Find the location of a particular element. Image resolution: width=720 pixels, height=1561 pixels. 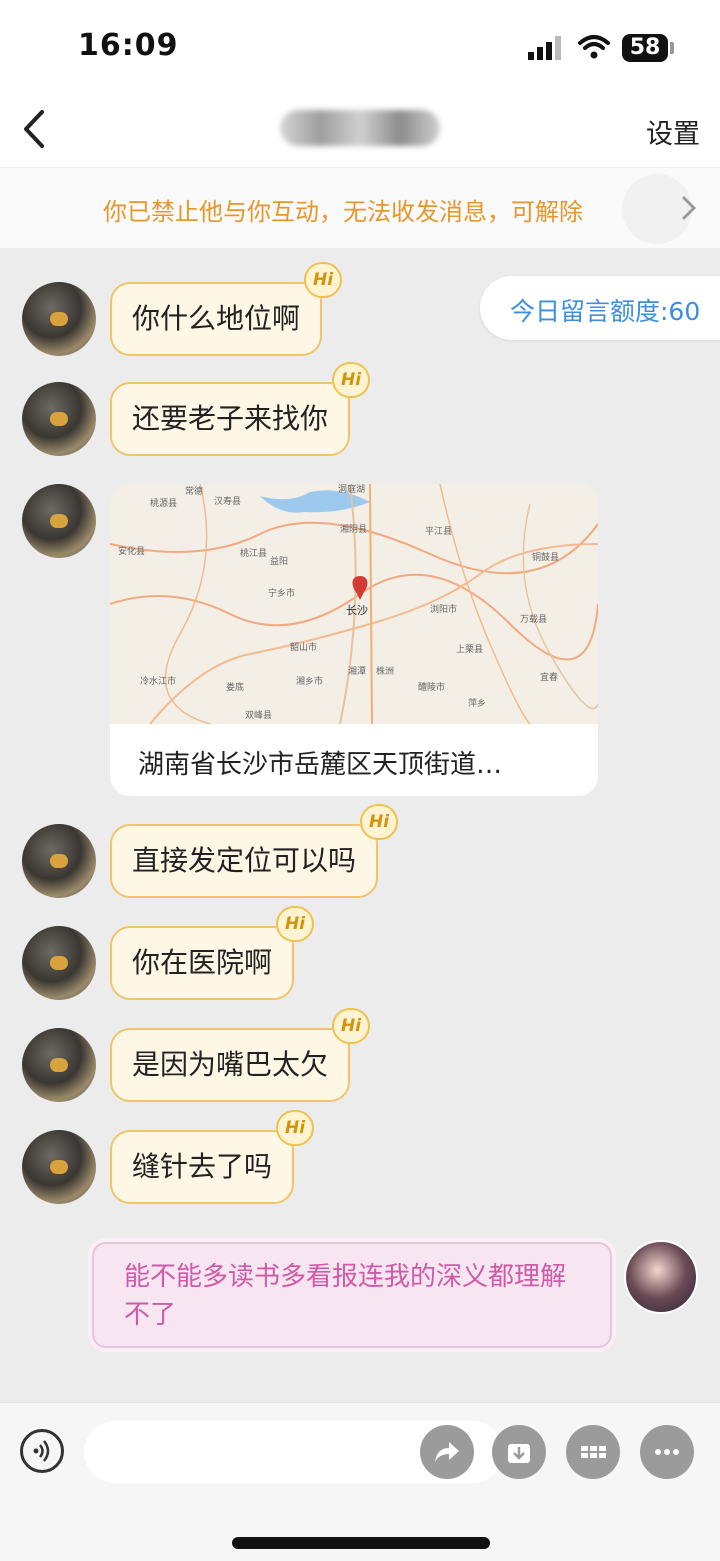

message-text: 你在医院啊 is located at coordinates (202, 962).